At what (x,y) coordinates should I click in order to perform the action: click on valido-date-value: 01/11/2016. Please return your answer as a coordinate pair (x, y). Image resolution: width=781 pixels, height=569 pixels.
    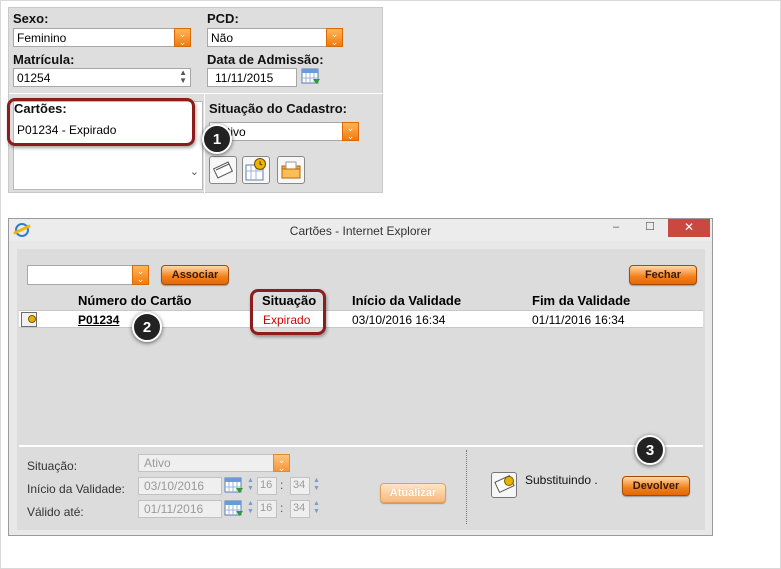
    Looking at the image, I should click on (174, 509).